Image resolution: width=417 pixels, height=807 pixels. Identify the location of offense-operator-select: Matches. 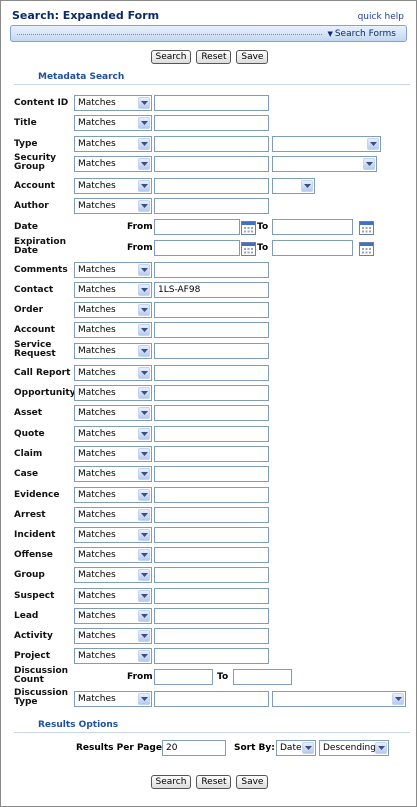
(113, 555).